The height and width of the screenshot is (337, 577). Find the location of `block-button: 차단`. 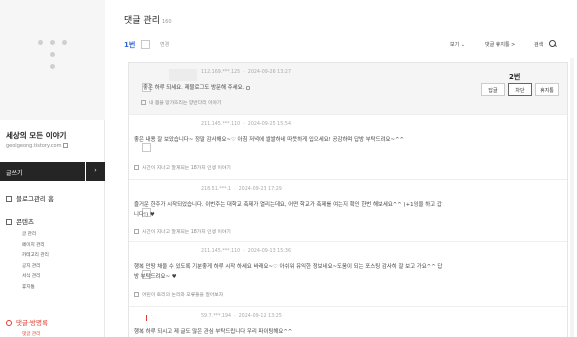

block-button: 차단 is located at coordinates (520, 89).